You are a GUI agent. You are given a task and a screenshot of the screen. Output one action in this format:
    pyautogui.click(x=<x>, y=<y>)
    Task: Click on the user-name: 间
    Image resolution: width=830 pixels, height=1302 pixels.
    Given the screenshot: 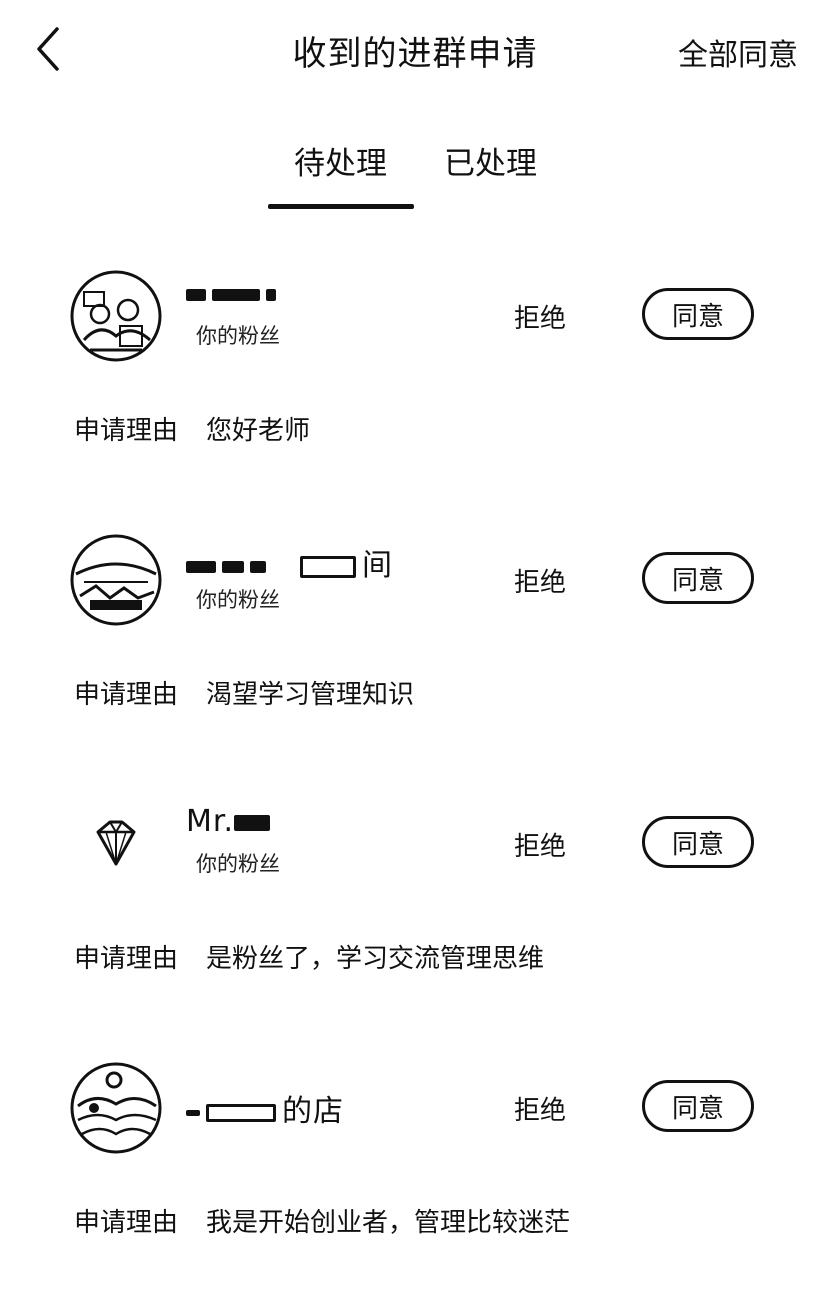 What is the action you would take?
    pyautogui.click(x=289, y=562)
    